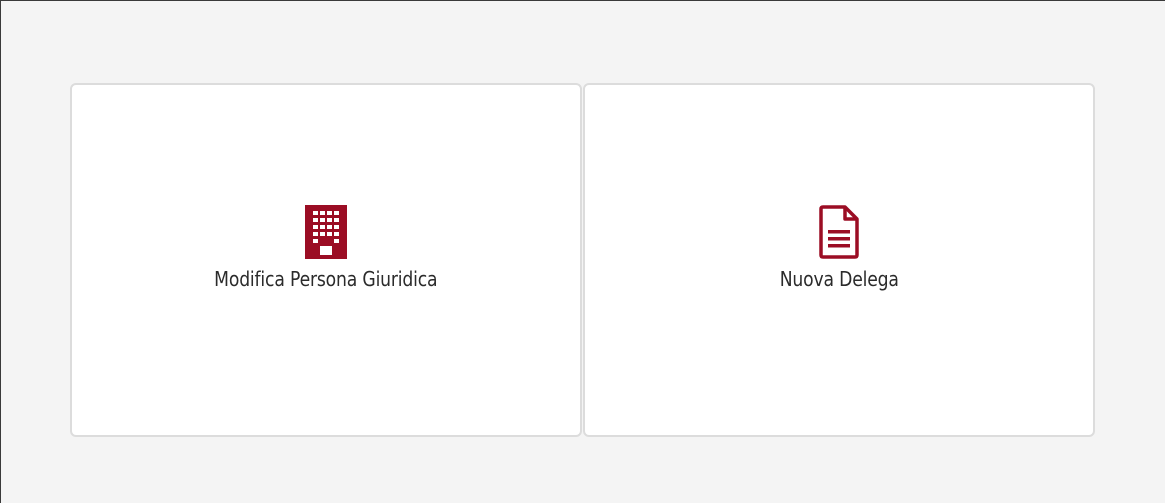  What do you see at coordinates (326, 232) in the screenshot?
I see `building-icon` at bounding box center [326, 232].